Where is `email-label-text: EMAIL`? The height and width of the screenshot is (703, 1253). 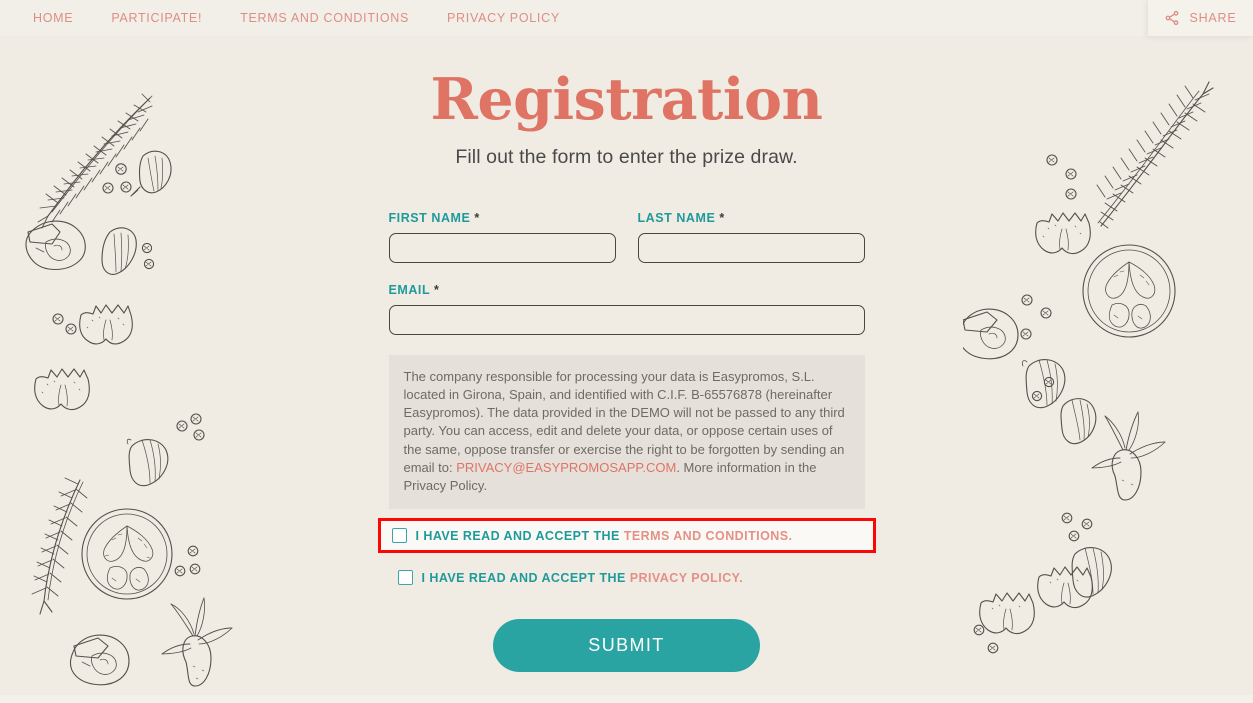
email-label-text: EMAIL is located at coordinates (409, 289).